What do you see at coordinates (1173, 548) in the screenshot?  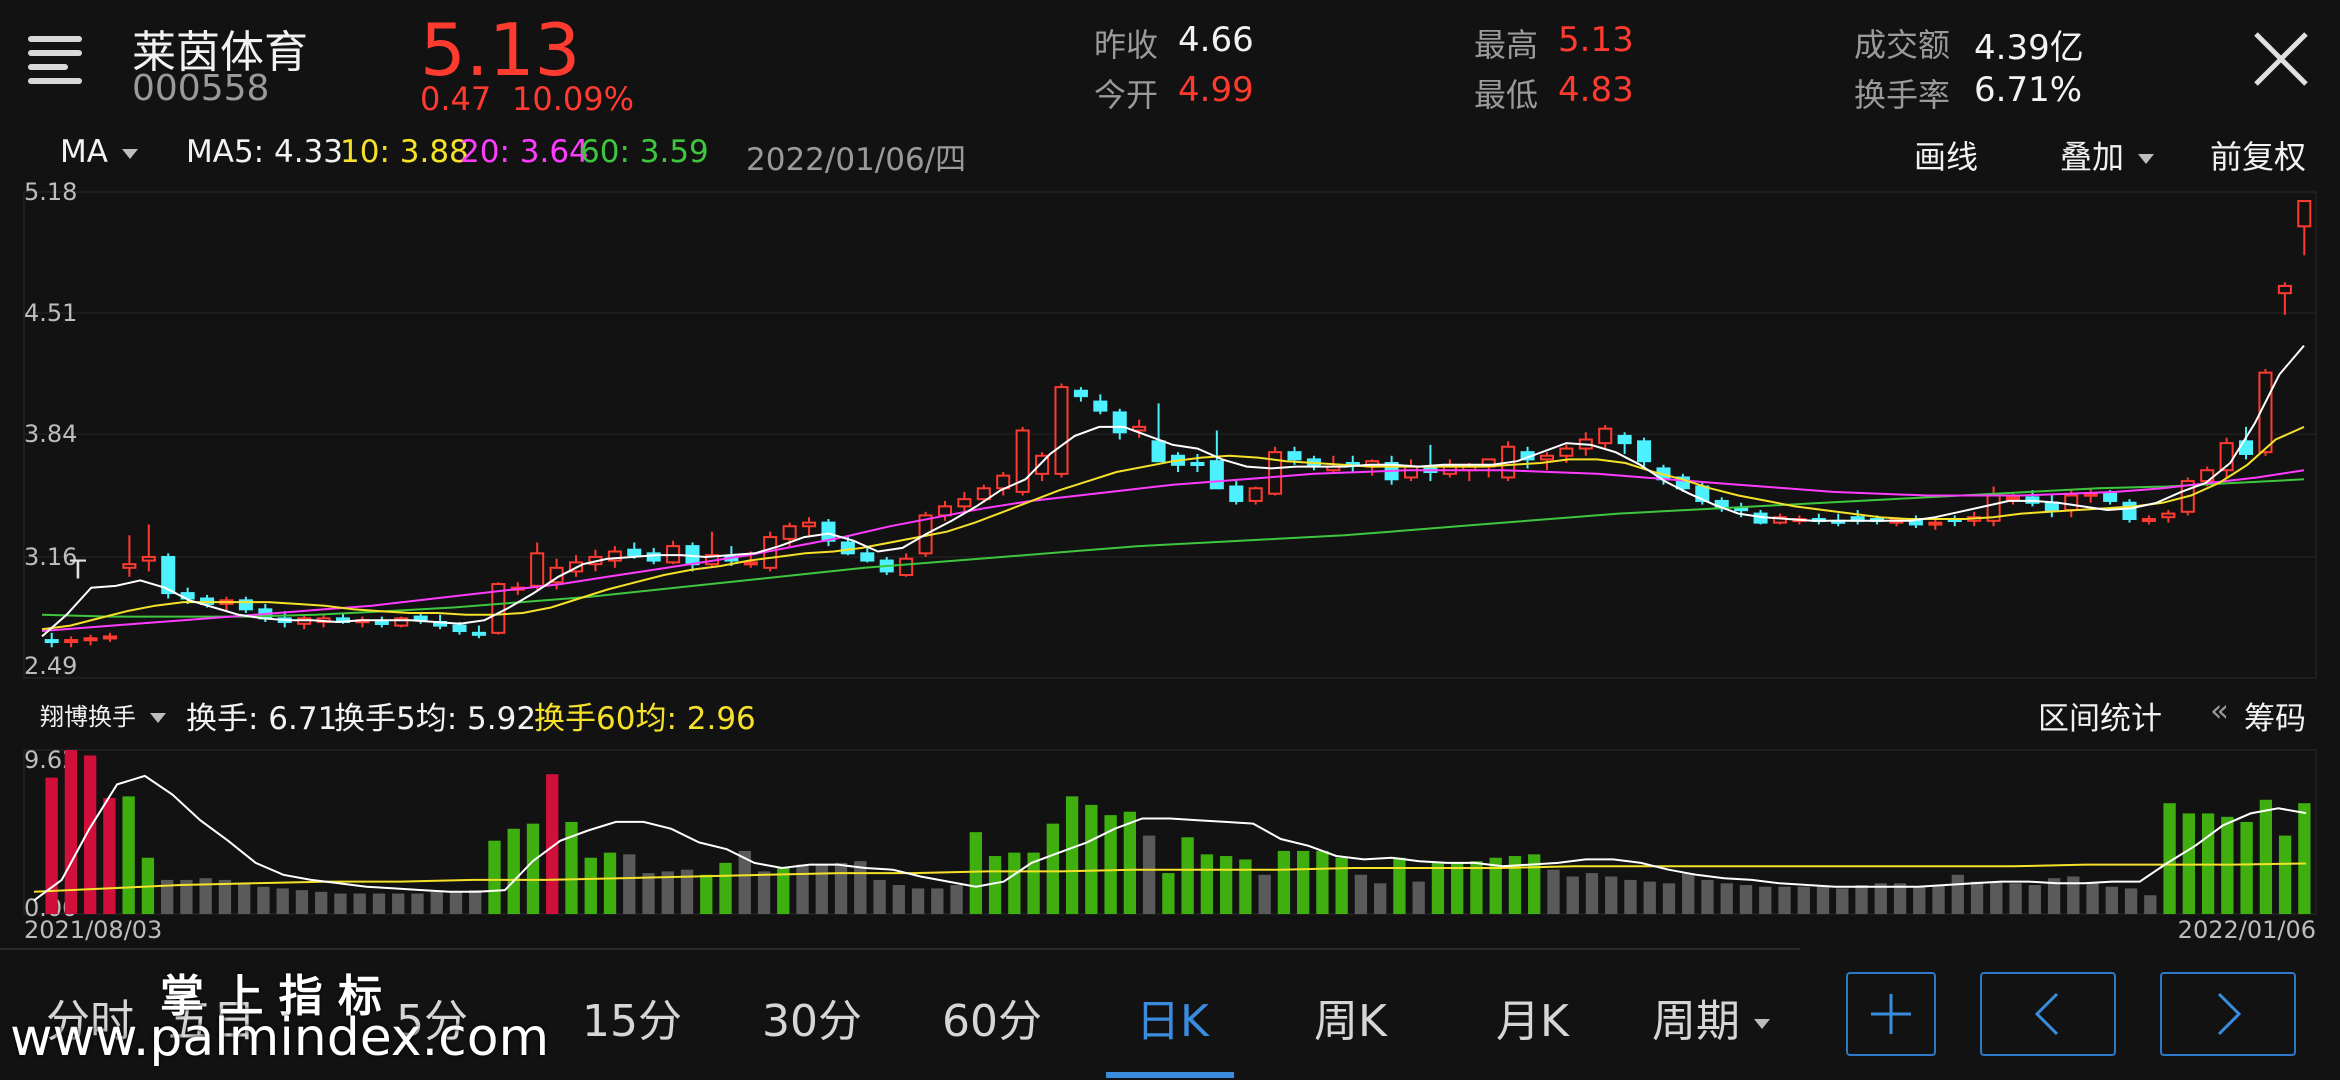 I see `ma-line-ma60` at bounding box center [1173, 548].